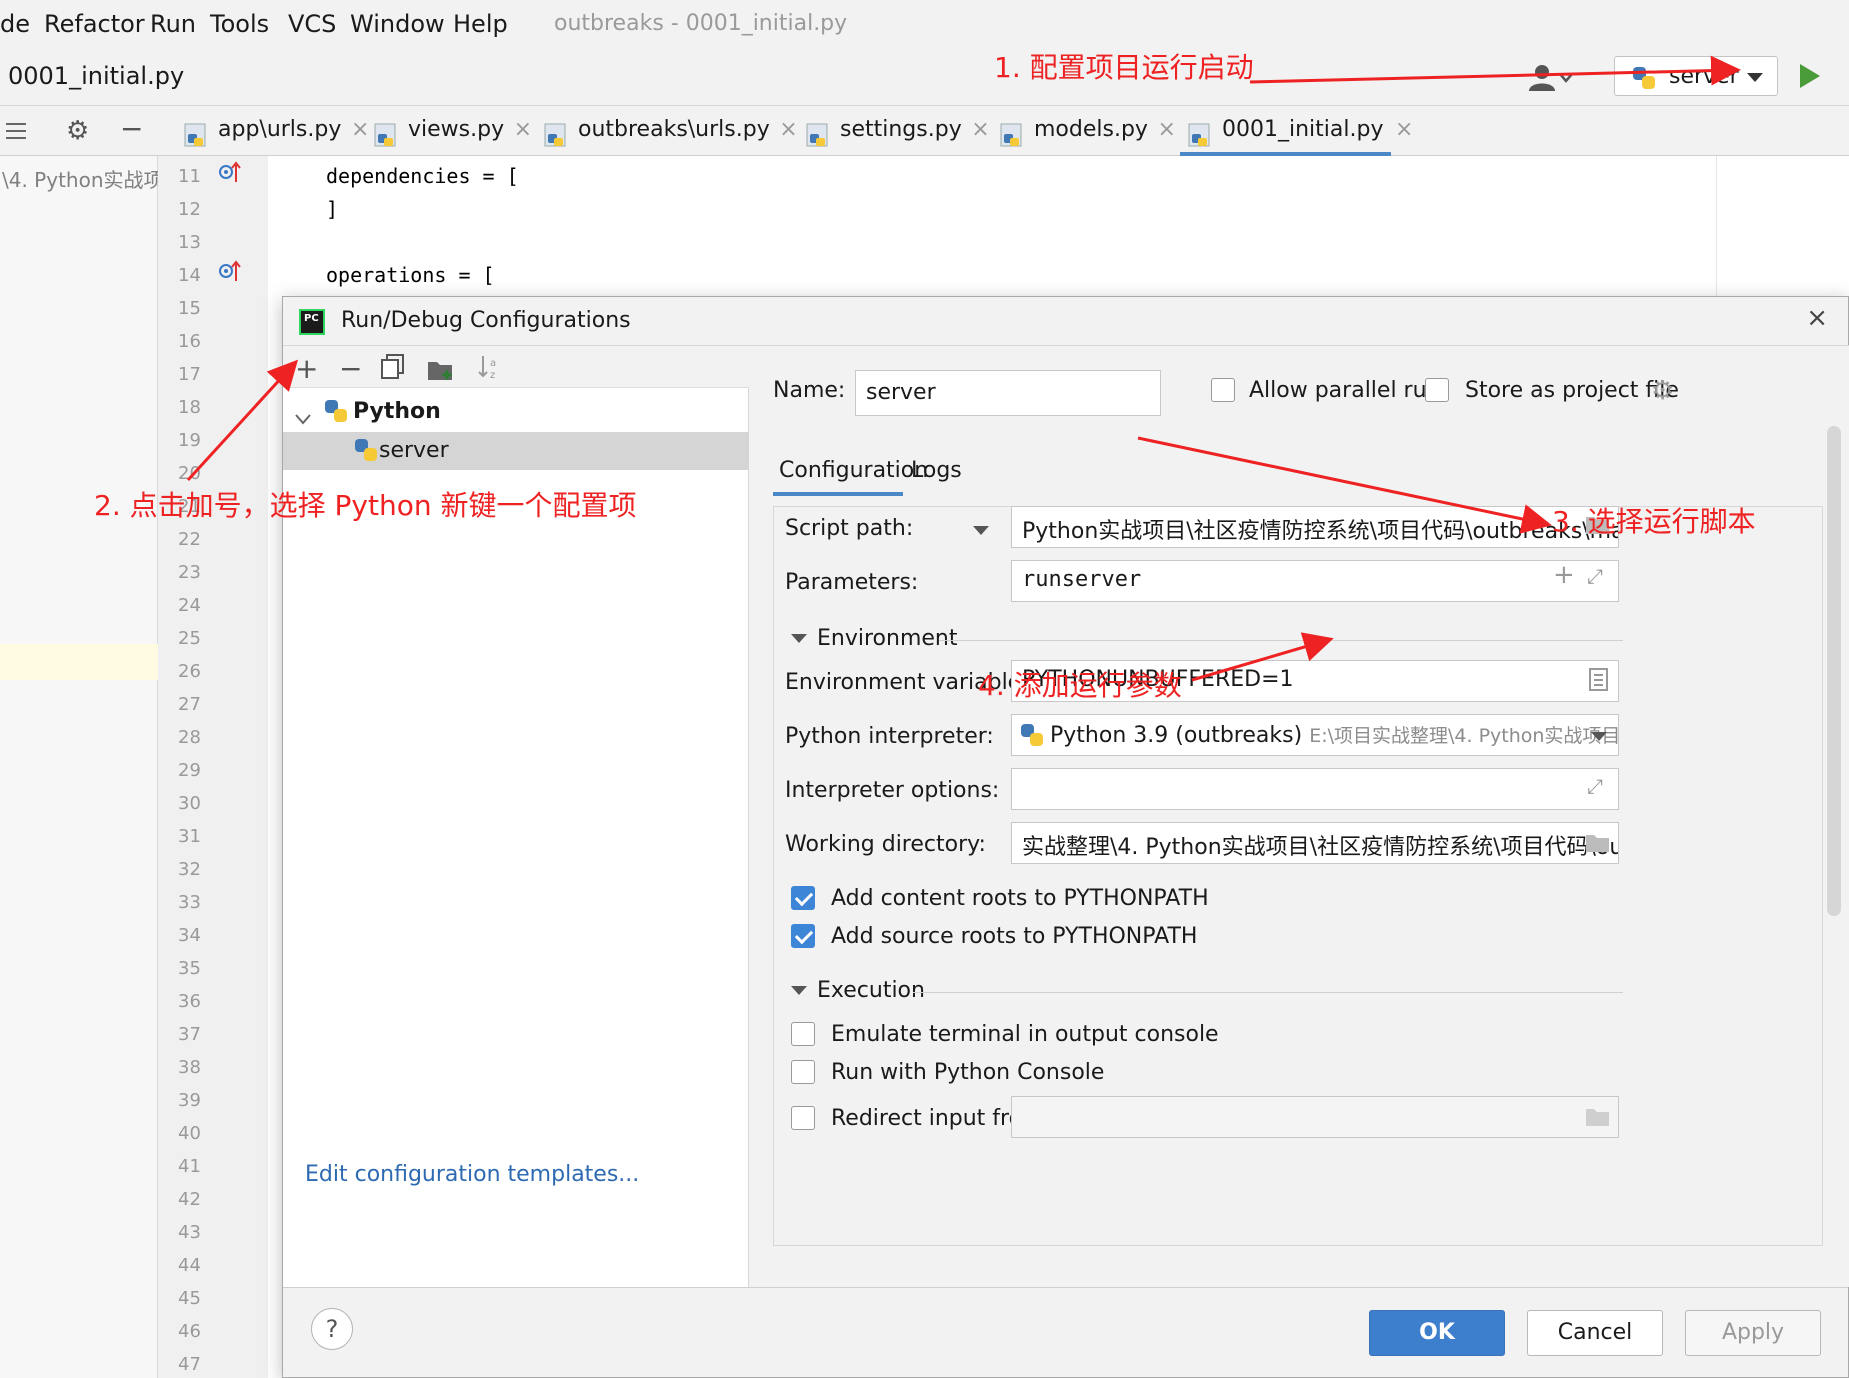 The image size is (1849, 1378). Describe the element at coordinates (1654, 521) in the screenshot. I see `annotation-3: 3. 选择运行脚本` at that location.